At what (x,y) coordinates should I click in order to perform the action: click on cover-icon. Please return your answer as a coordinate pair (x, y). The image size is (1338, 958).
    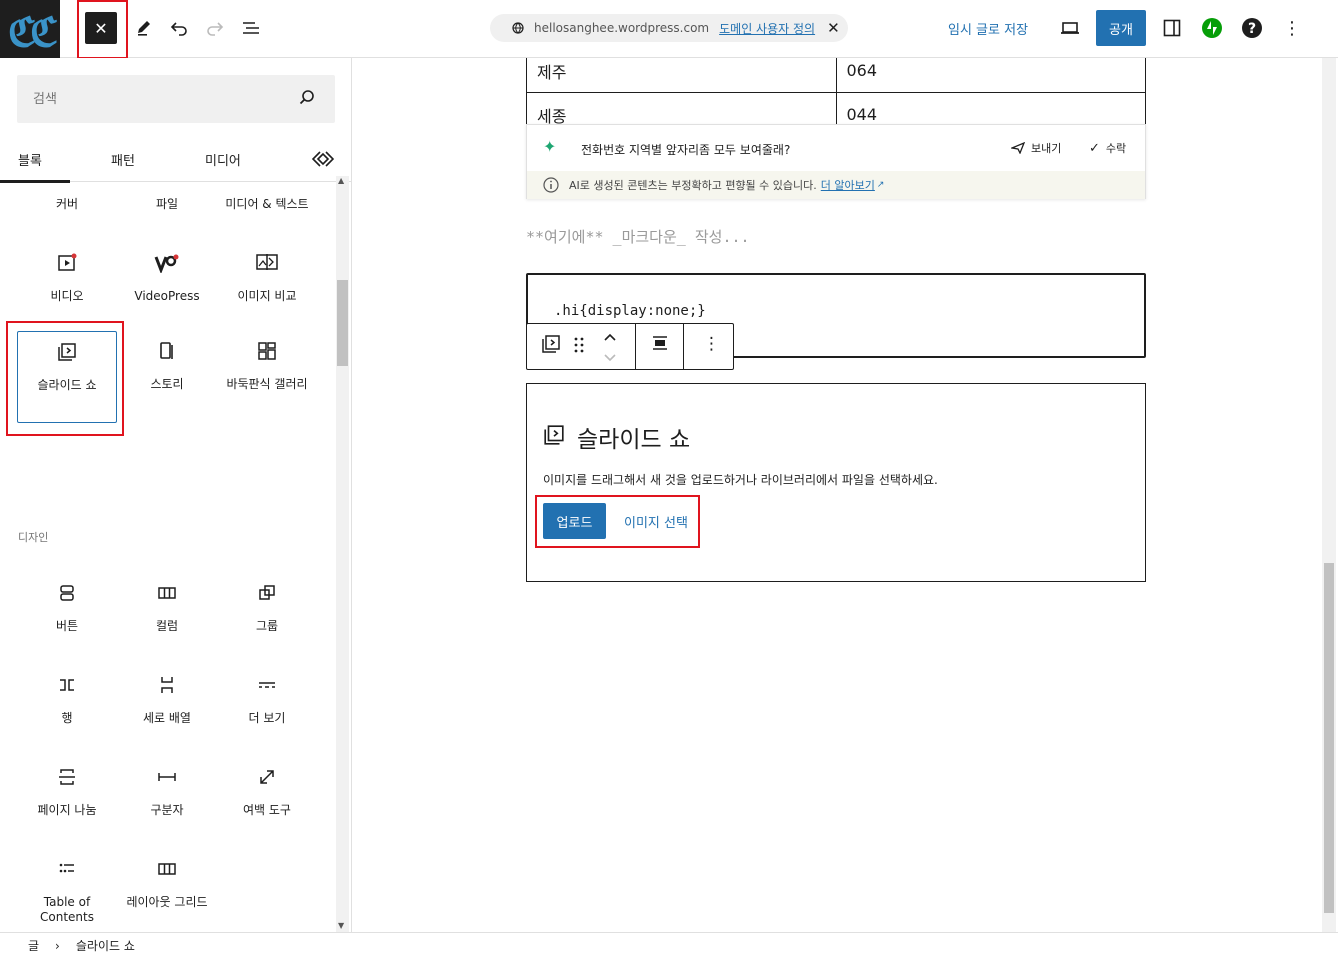
    Looking at the image, I should click on (67, 184).